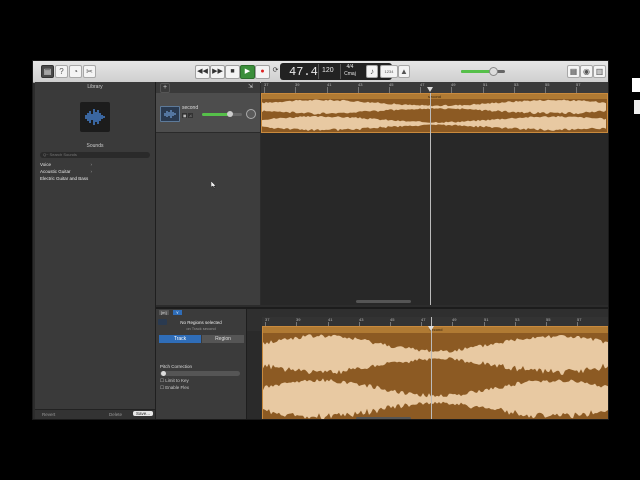 The width and height of the screenshot is (640, 480). I want to click on ruler-tick: 49, so click(453, 87).